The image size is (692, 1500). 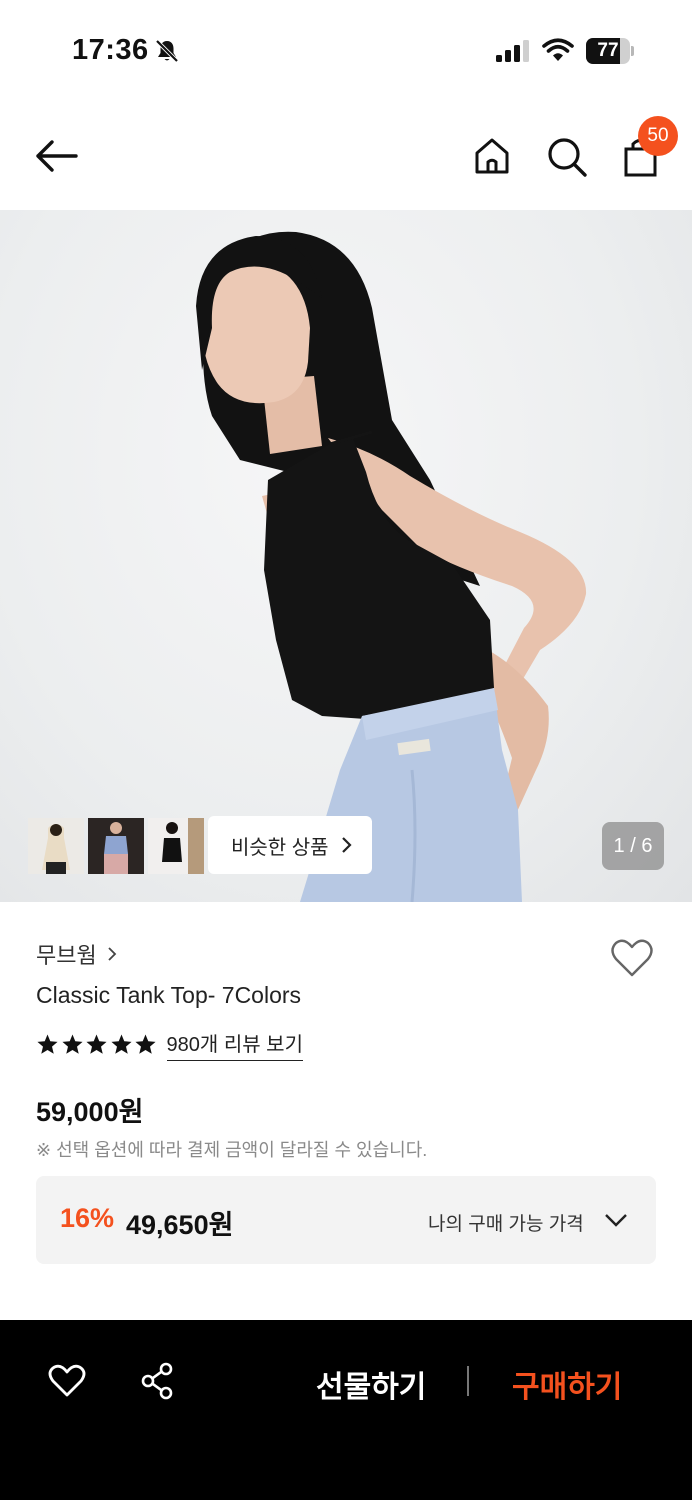 What do you see at coordinates (157, 1381) in the screenshot?
I see `share-icon` at bounding box center [157, 1381].